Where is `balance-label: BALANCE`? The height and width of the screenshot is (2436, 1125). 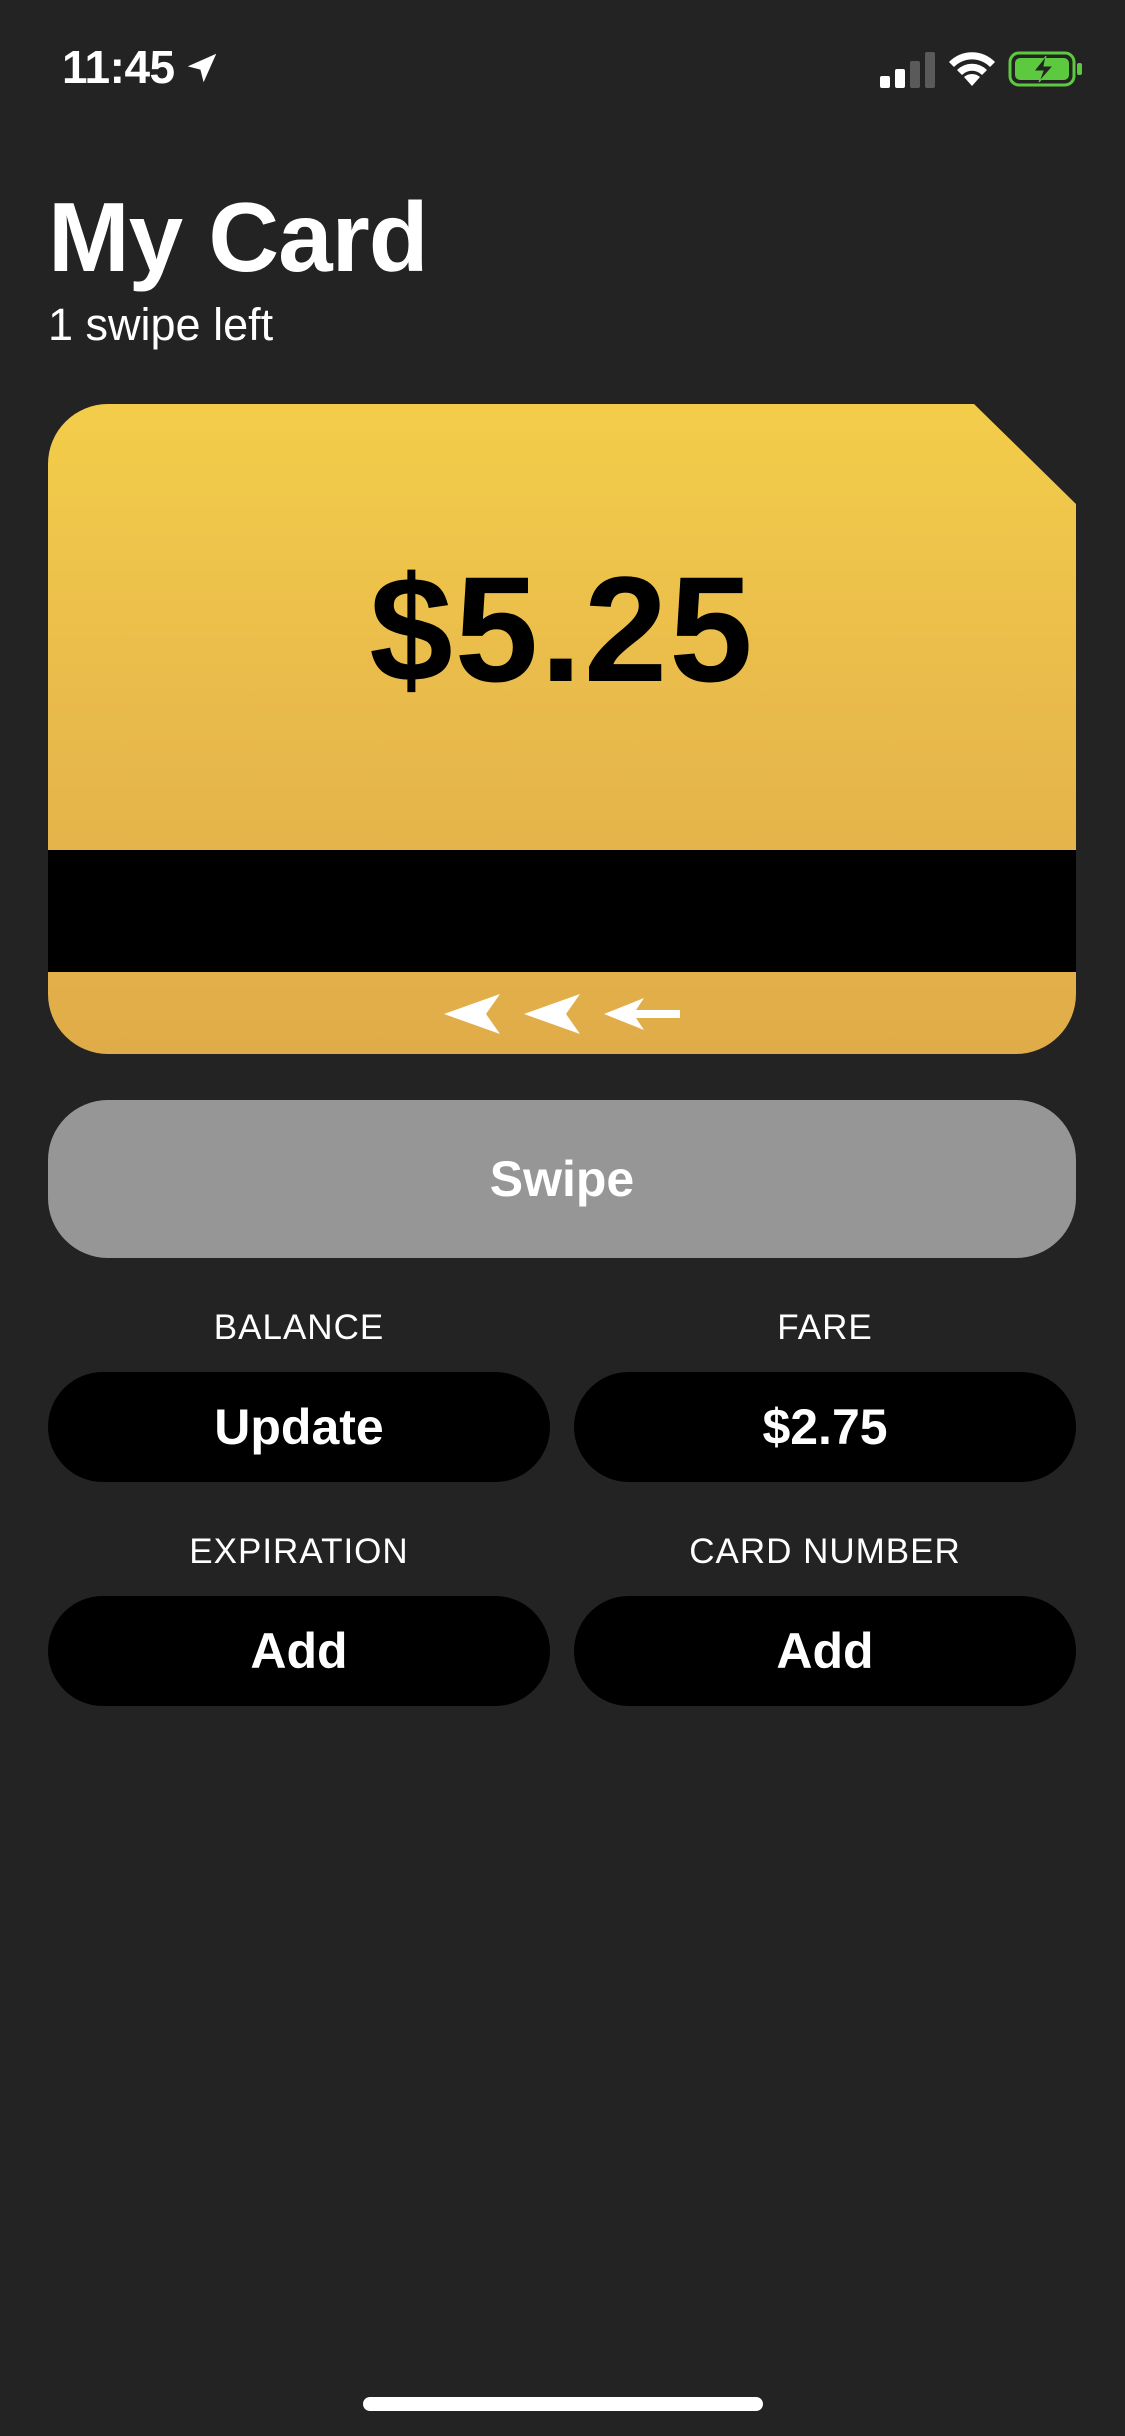 balance-label: BALANCE is located at coordinates (299, 1327).